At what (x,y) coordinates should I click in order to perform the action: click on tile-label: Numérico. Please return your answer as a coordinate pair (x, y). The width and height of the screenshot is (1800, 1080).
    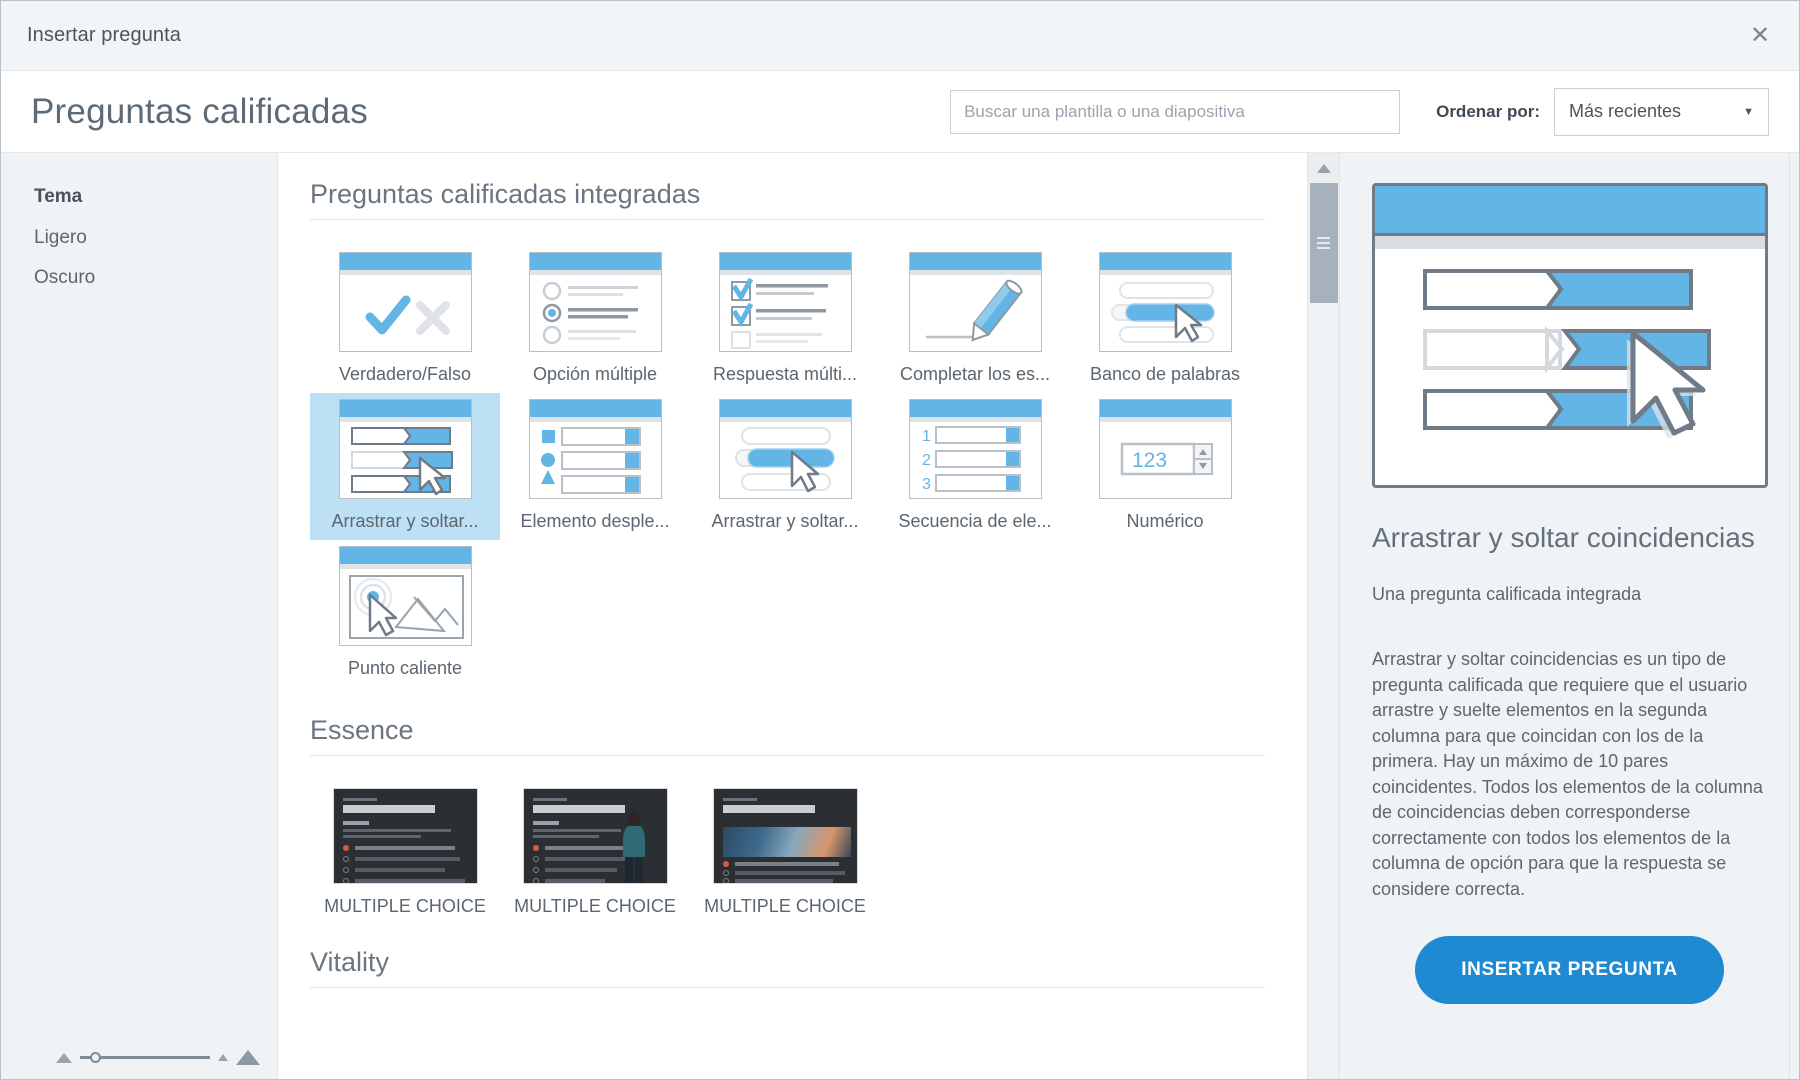
    Looking at the image, I should click on (1165, 521).